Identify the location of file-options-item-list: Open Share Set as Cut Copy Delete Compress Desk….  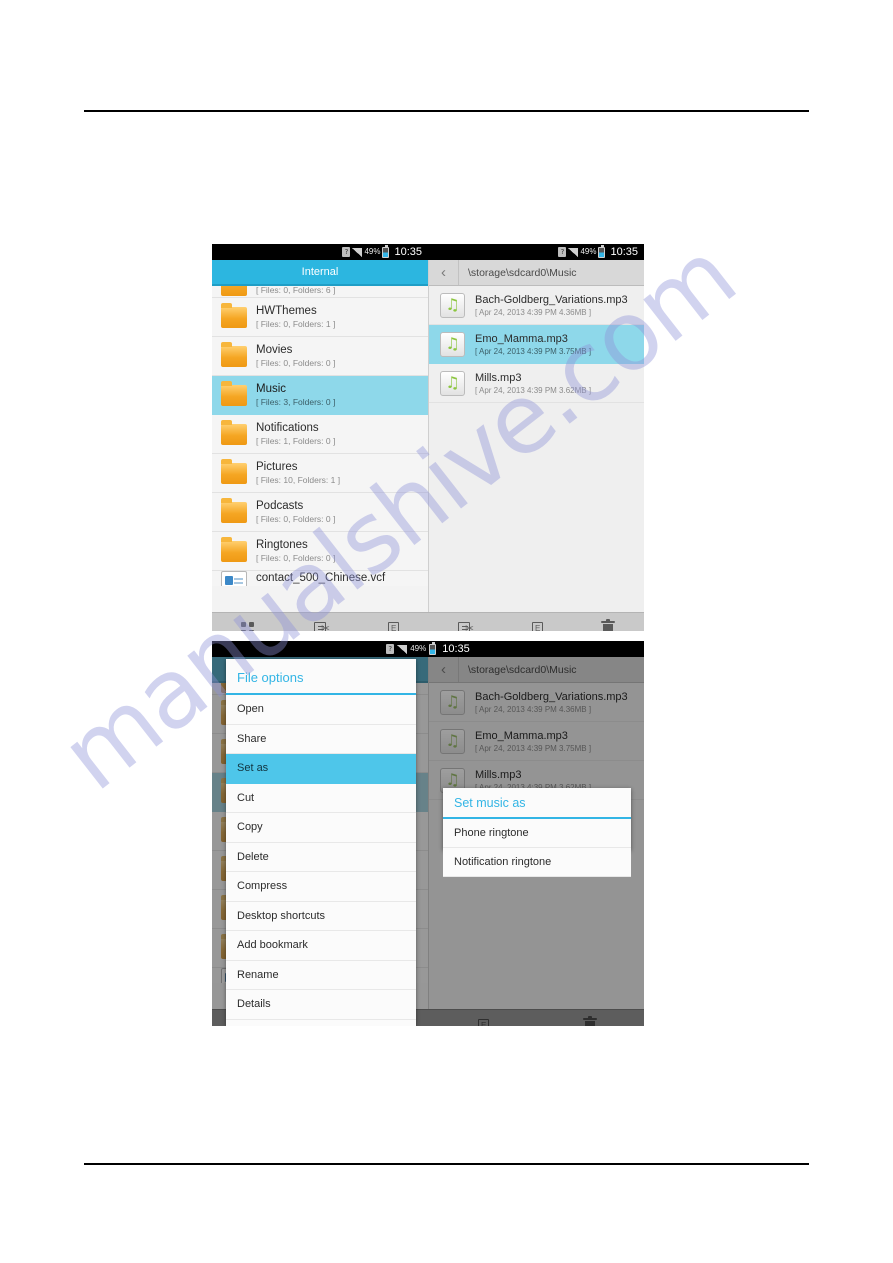
(321, 857).